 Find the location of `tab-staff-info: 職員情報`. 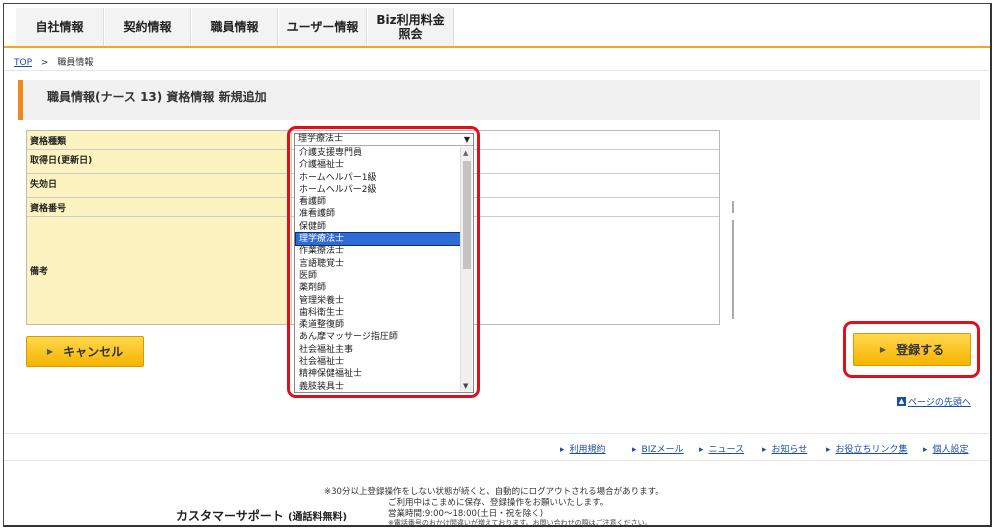

tab-staff-info: 職員情報 is located at coordinates (235, 27).